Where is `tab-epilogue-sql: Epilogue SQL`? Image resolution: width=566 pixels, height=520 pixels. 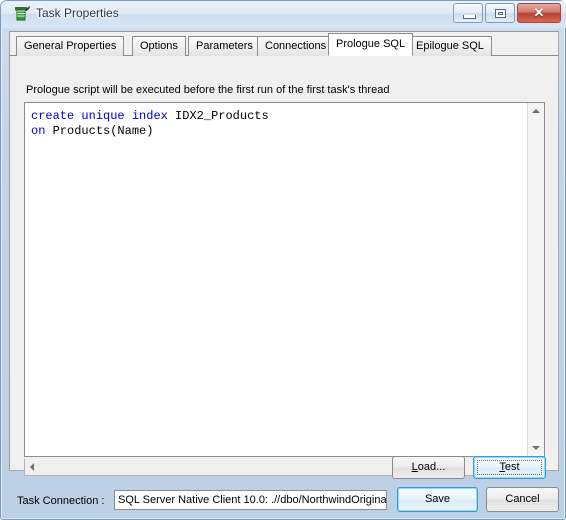
tab-epilogue-sql: Epilogue SQL is located at coordinates (450, 46).